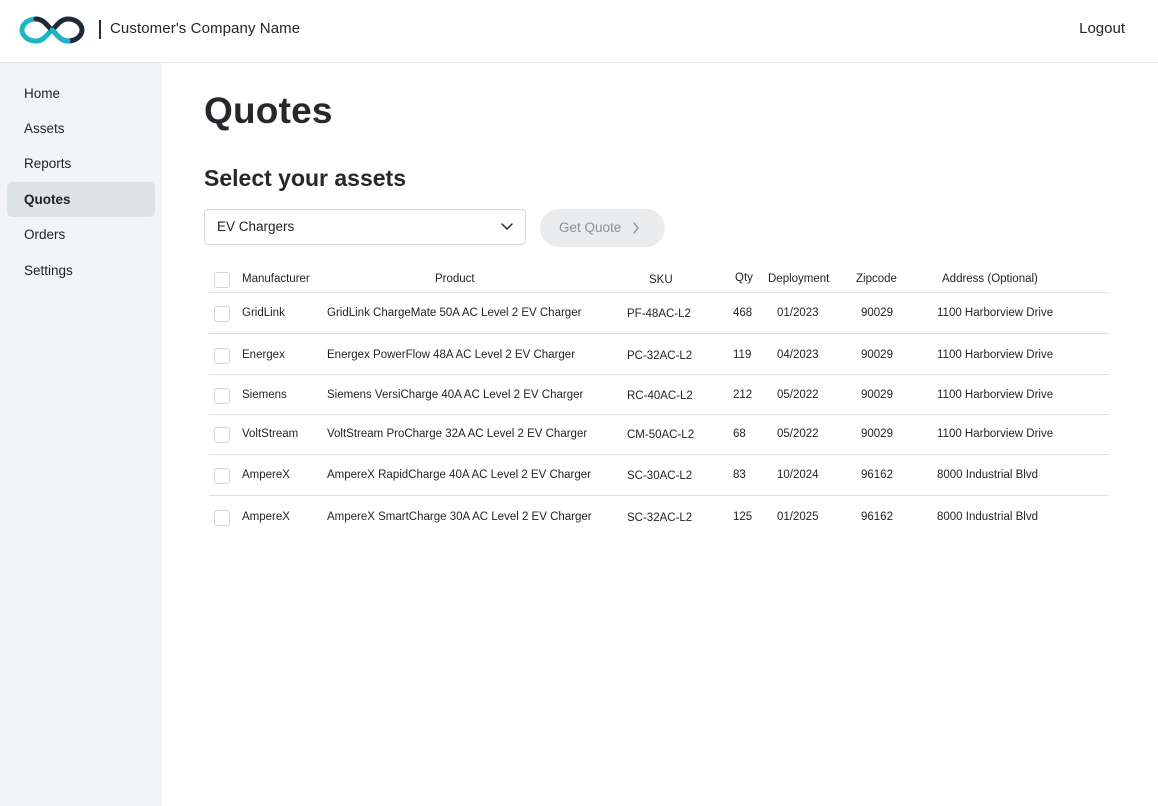 This screenshot has width=1158, height=806. I want to click on chevron-down-icon, so click(507, 226).